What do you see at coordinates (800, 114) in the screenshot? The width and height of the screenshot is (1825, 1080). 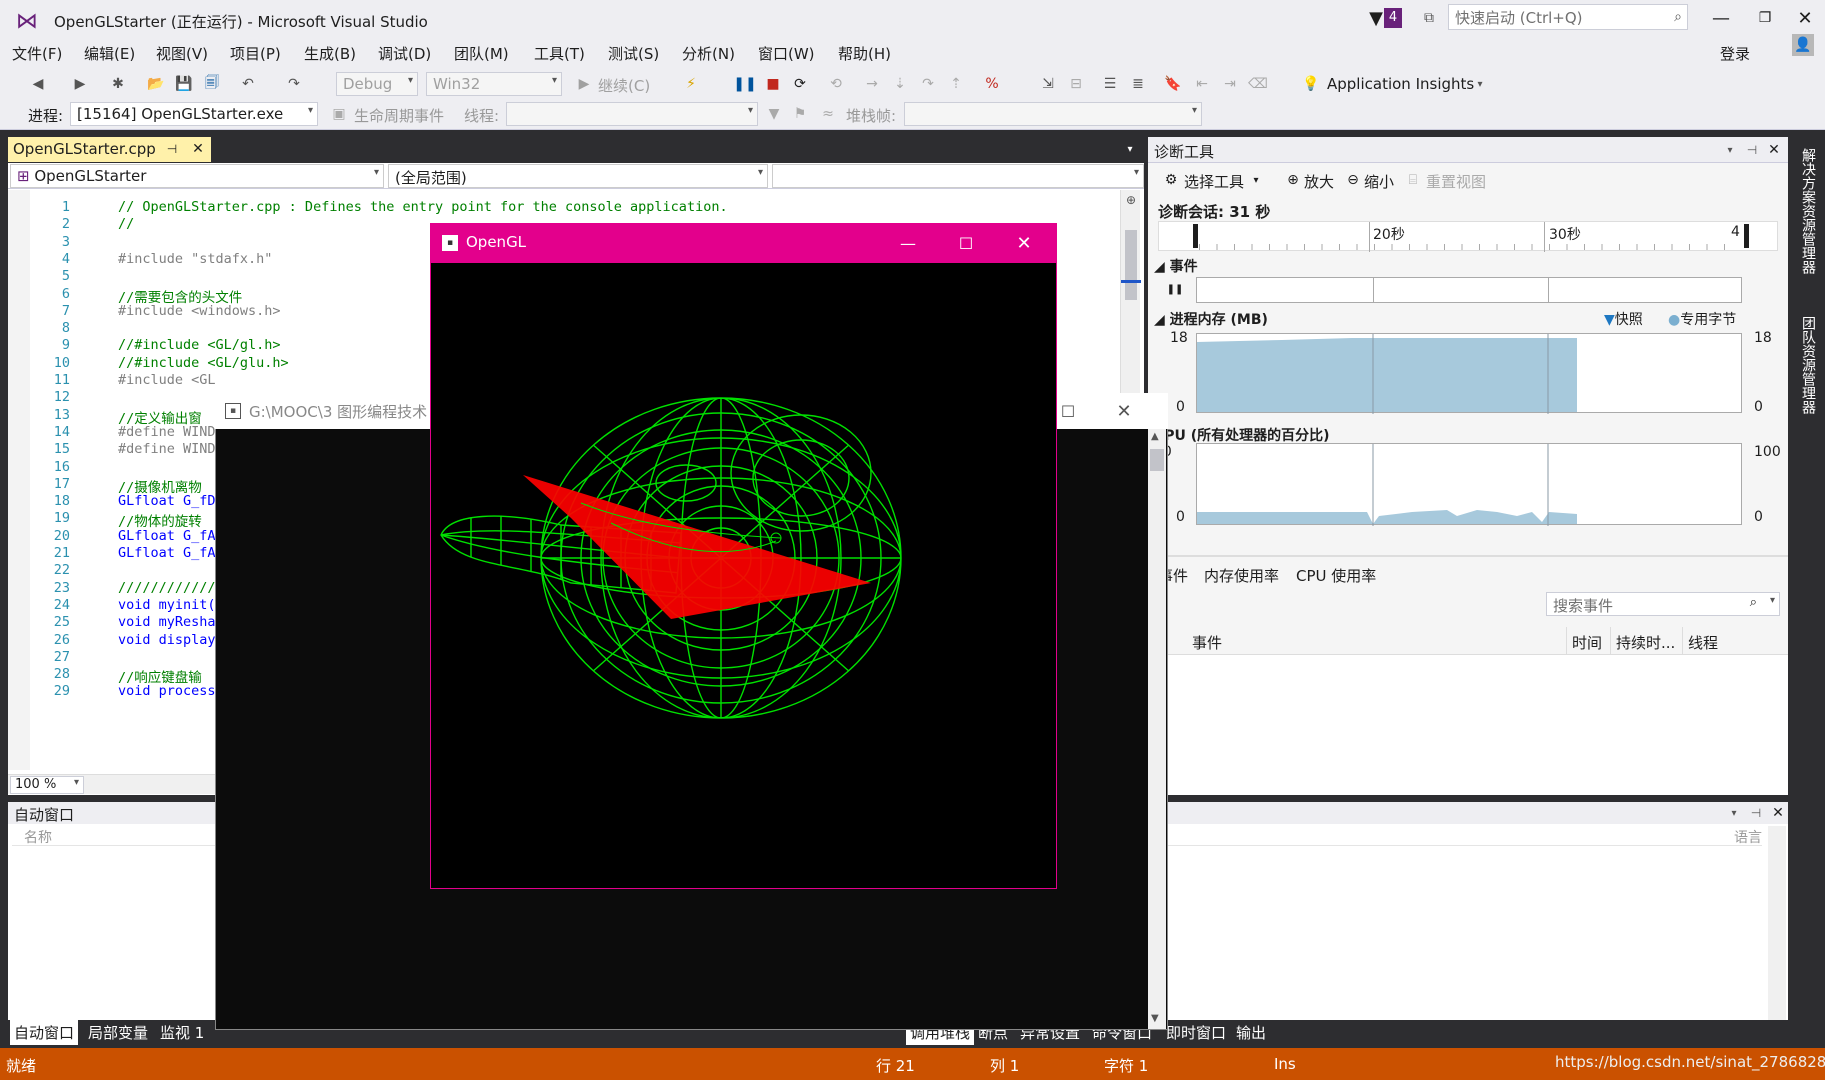 I see `flag-threads-icon: ⚑` at bounding box center [800, 114].